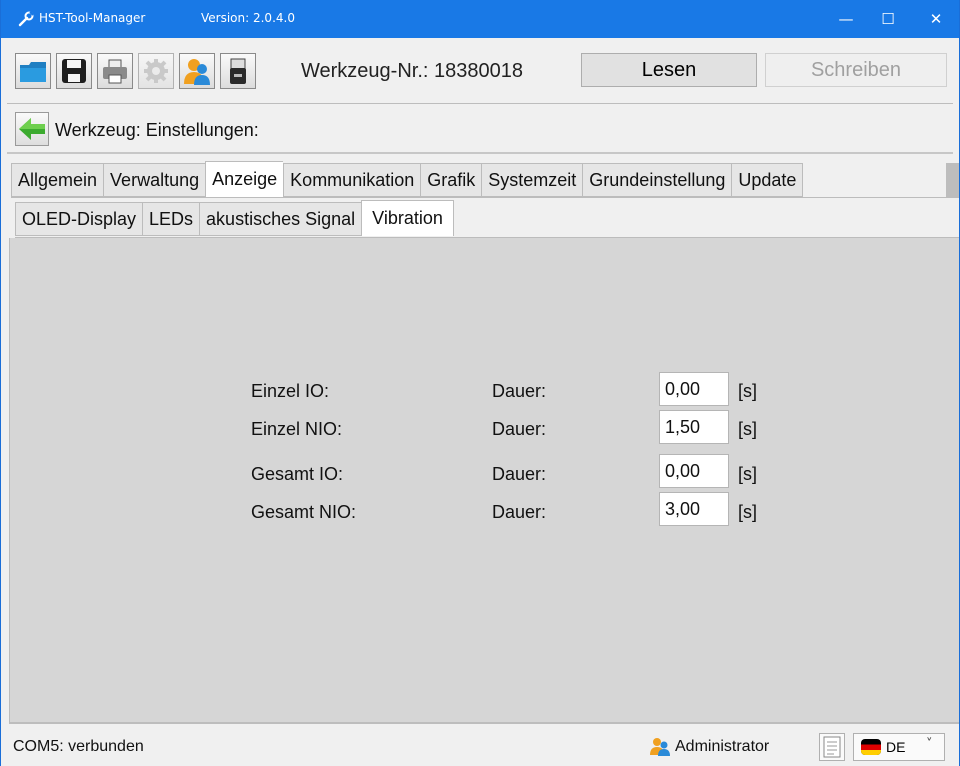 This screenshot has width=960, height=766. I want to click on log-button, so click(832, 747).